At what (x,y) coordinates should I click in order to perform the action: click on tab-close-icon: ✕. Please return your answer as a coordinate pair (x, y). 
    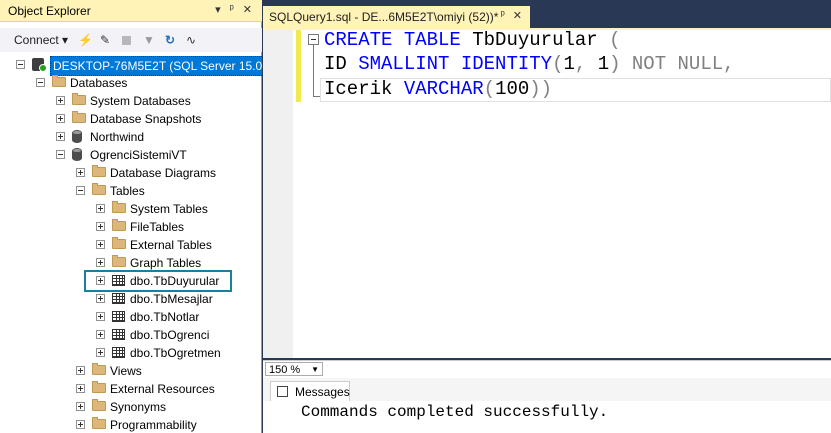
    Looking at the image, I should click on (517, 15).